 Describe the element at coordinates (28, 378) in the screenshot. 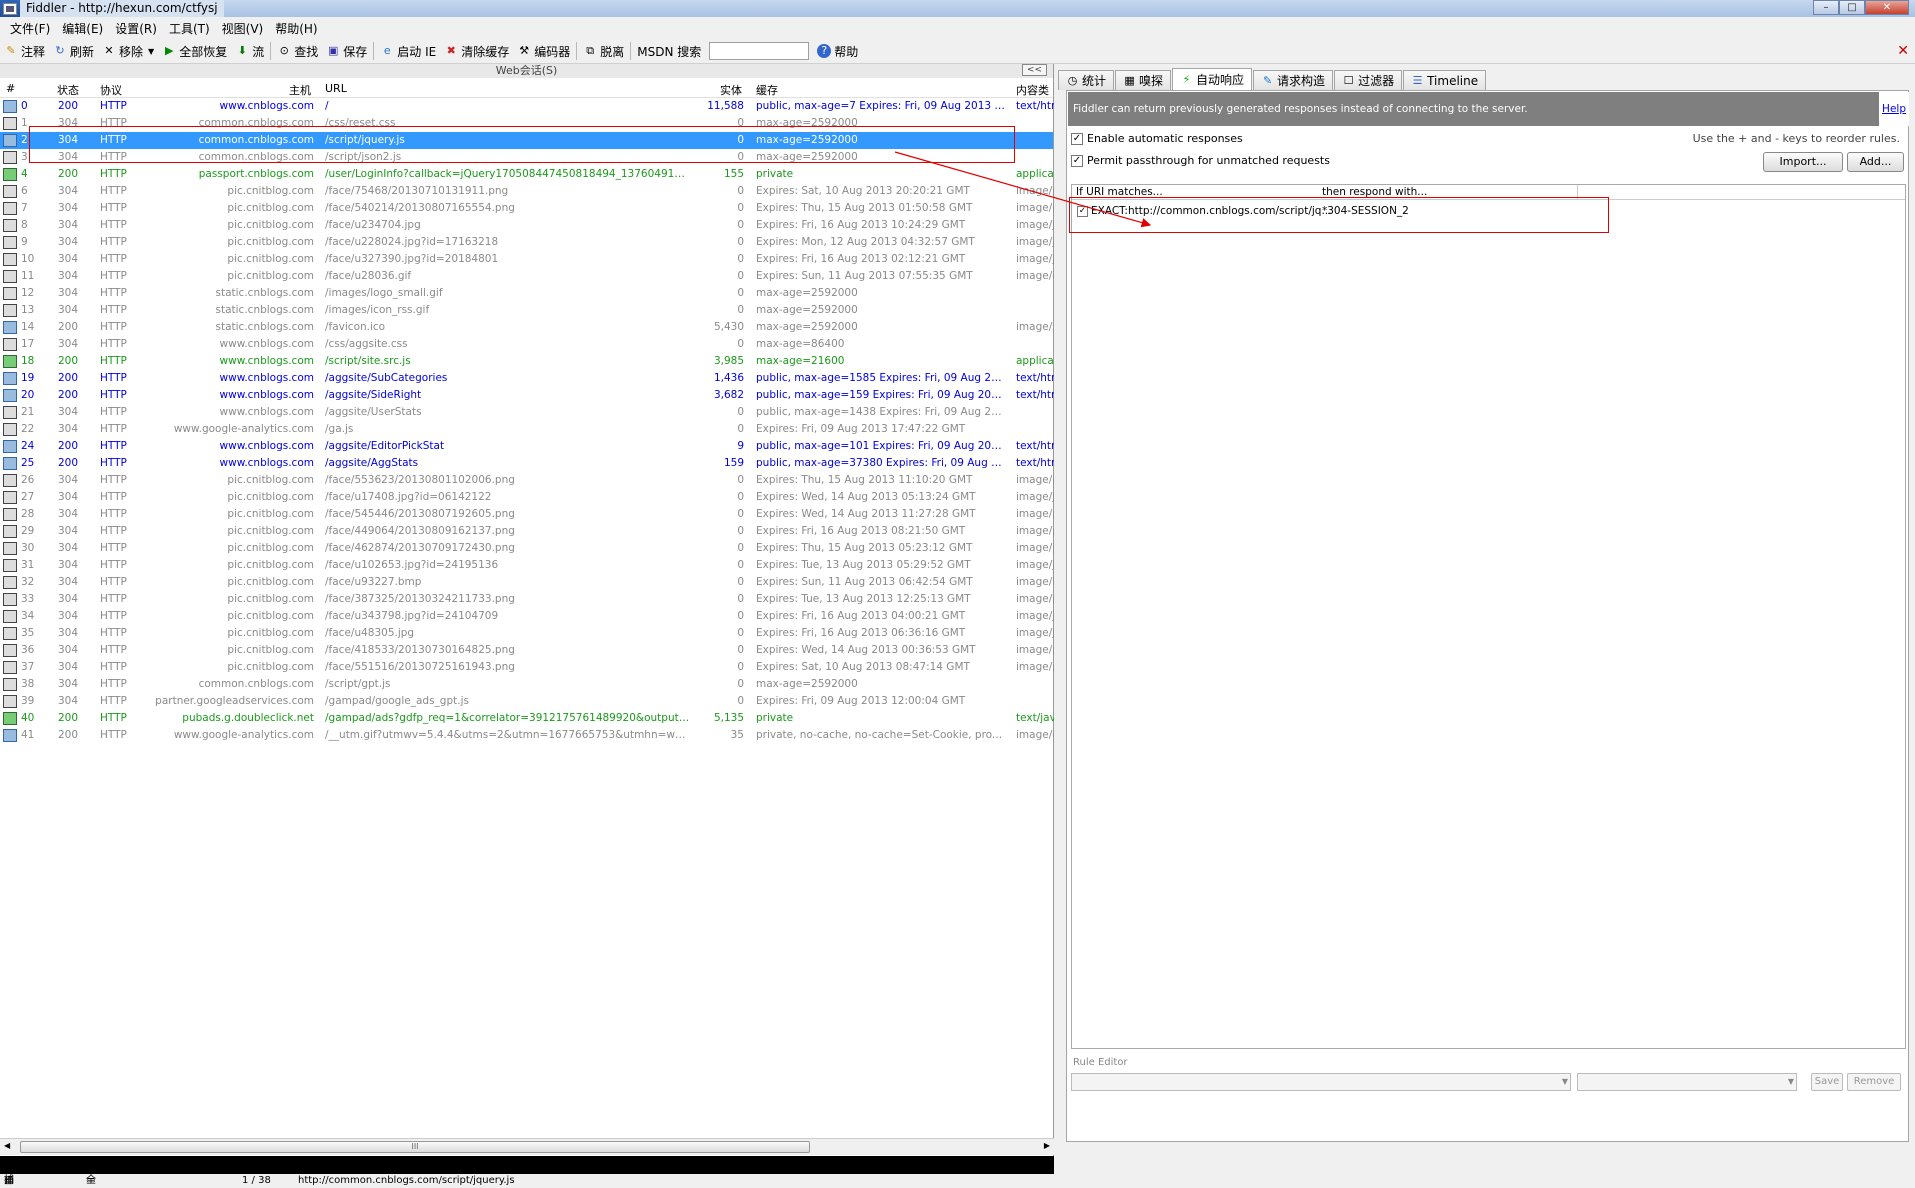

I see `cell-num: 19` at that location.